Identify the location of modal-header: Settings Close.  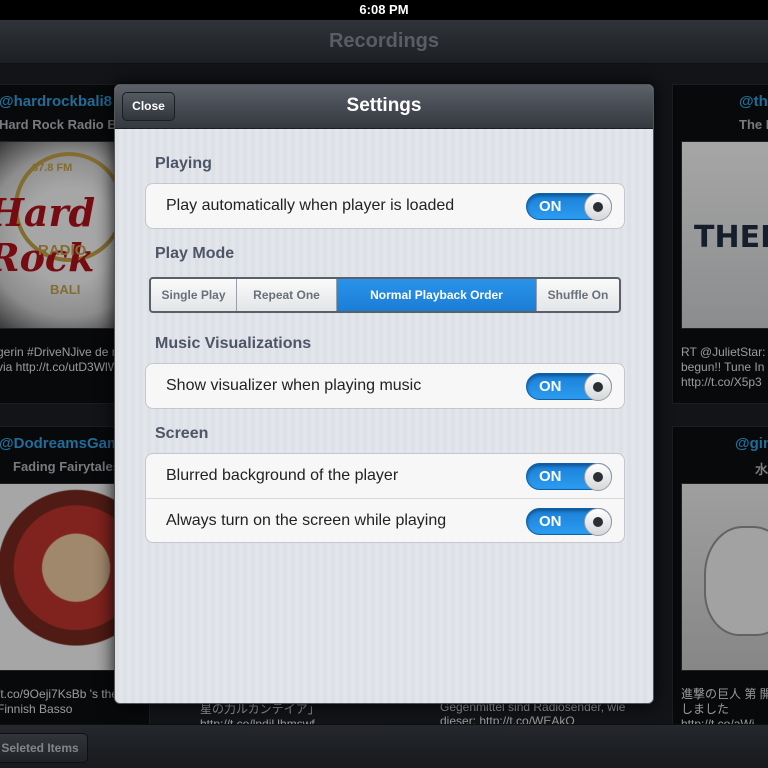
(384, 107).